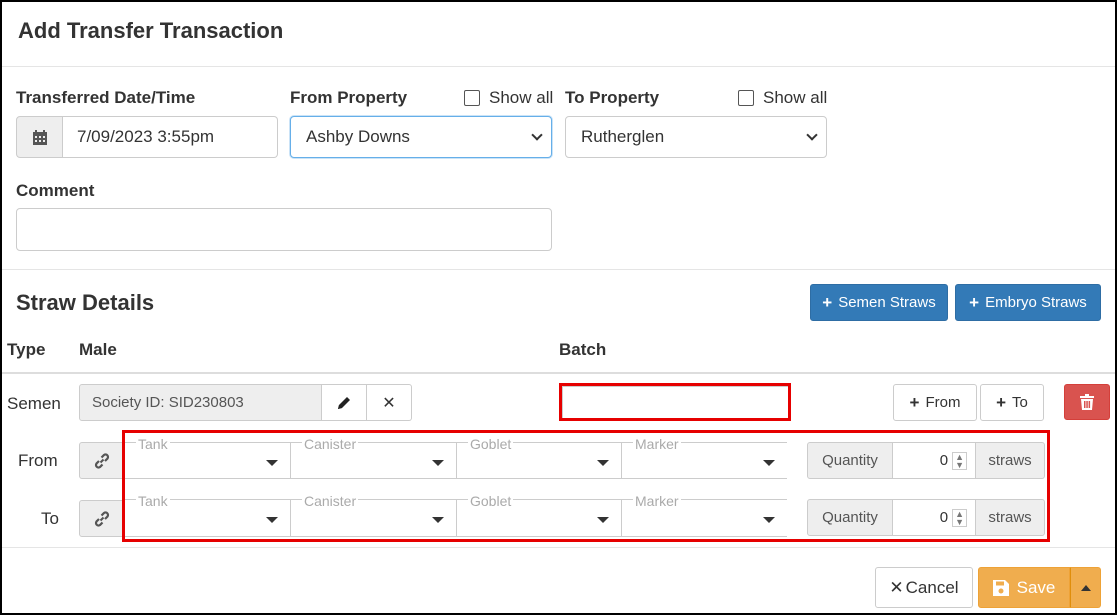 The height and width of the screenshot is (615, 1117). Describe the element at coordinates (943, 402) in the screenshot. I see `from-button-label: From` at that location.